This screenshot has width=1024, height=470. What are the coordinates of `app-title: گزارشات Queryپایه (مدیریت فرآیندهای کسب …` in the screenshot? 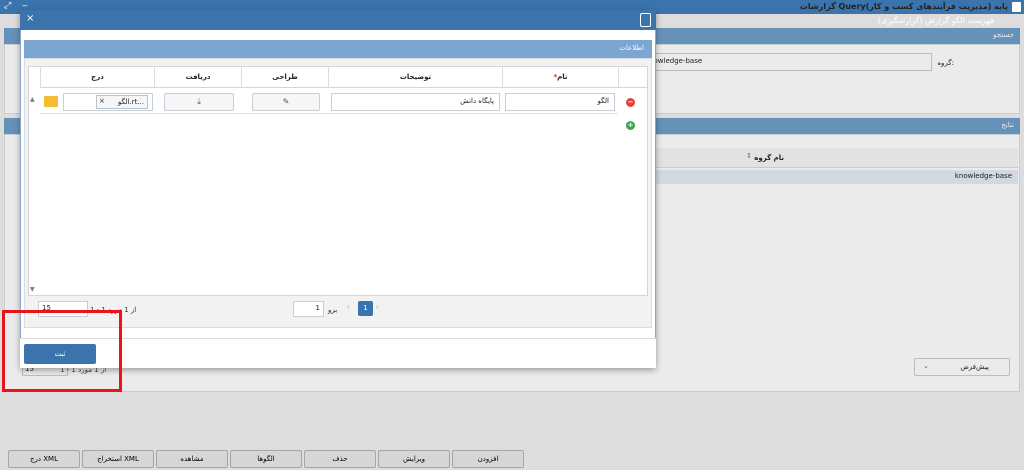 It's located at (903, 6).